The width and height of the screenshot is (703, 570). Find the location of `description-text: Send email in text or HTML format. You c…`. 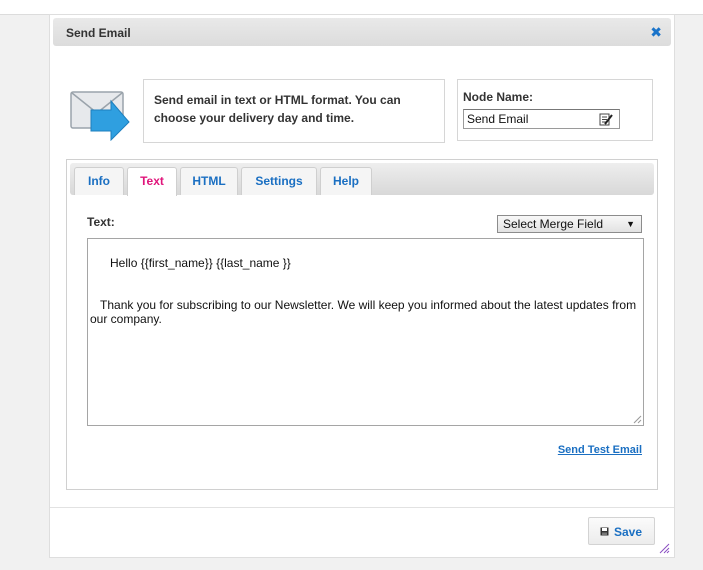

description-text: Send email in text or HTML format. You c… is located at coordinates (277, 109).